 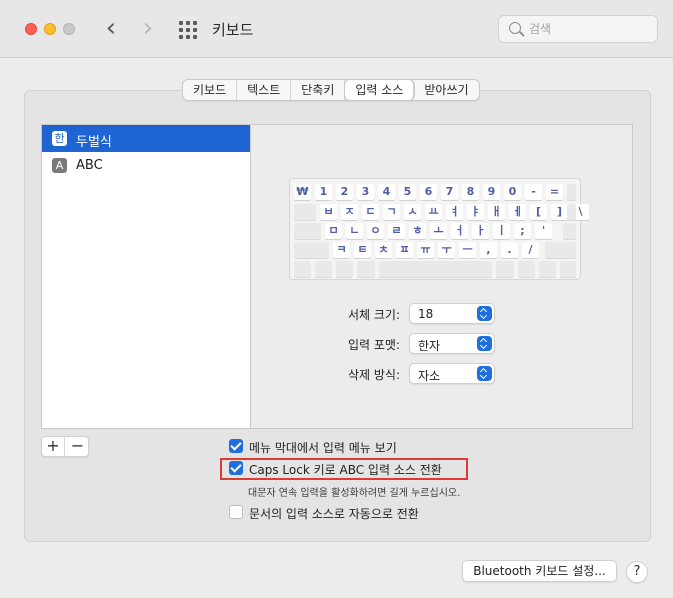 What do you see at coordinates (391, 212) in the screenshot?
I see `keyboard-key: ㄱ` at bounding box center [391, 212].